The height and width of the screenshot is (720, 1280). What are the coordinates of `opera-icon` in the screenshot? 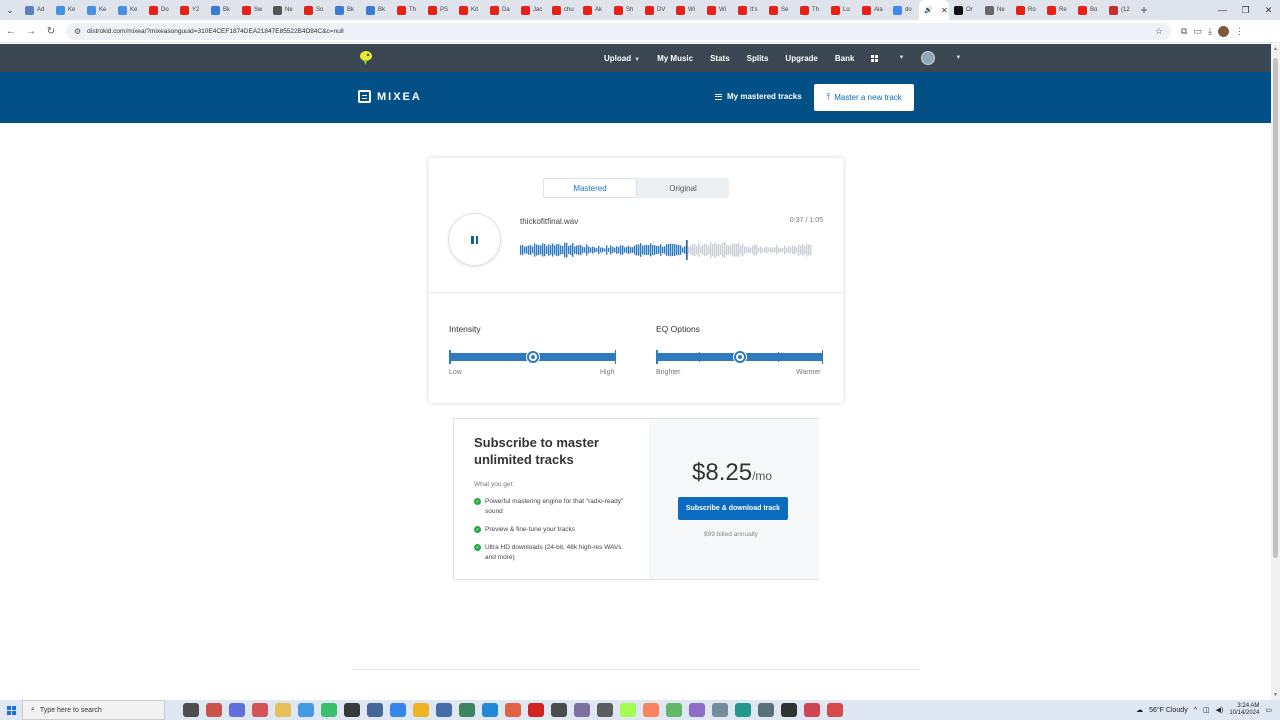 It's located at (214, 710).